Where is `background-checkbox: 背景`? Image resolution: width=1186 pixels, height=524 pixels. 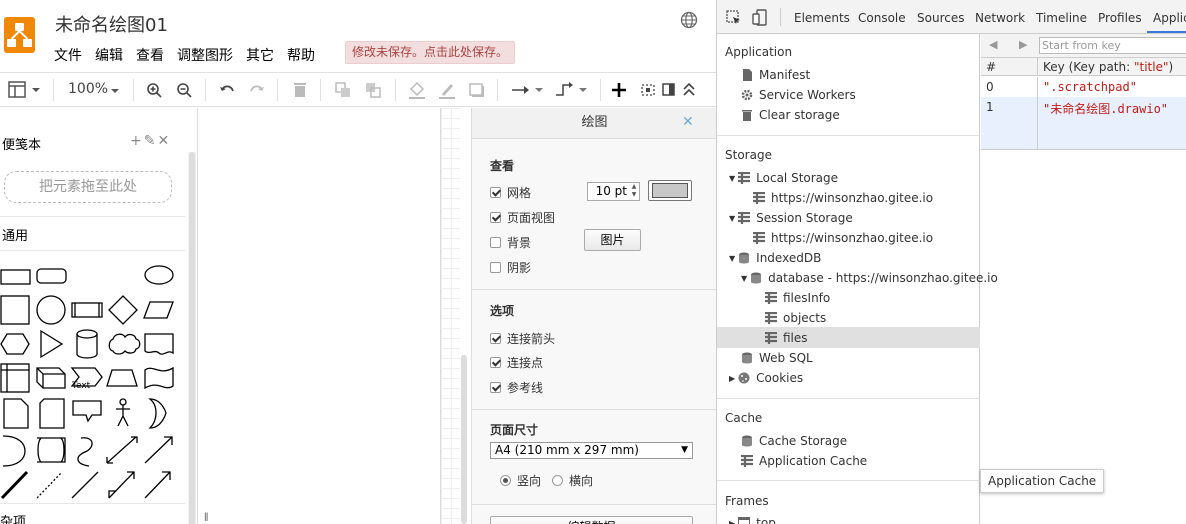
background-checkbox: 背景 is located at coordinates (510, 242).